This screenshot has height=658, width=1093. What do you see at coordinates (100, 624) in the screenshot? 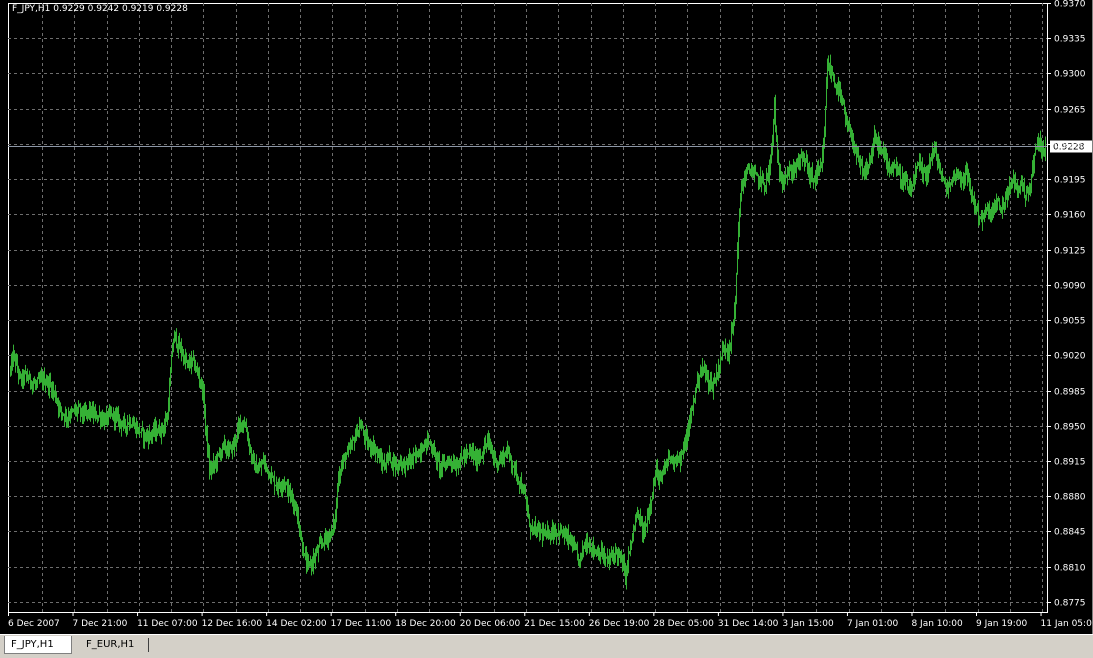
I see `x-tick-label: 7 Dec 21:00` at bounding box center [100, 624].